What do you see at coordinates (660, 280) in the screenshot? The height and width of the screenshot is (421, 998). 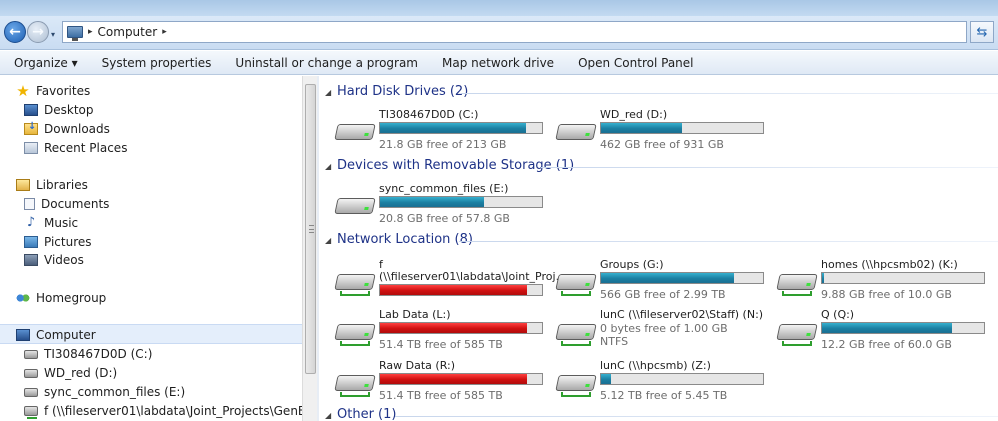 I see `drive-tile-g: Groups (G:) 566 GB free of 2.99 TB` at bounding box center [660, 280].